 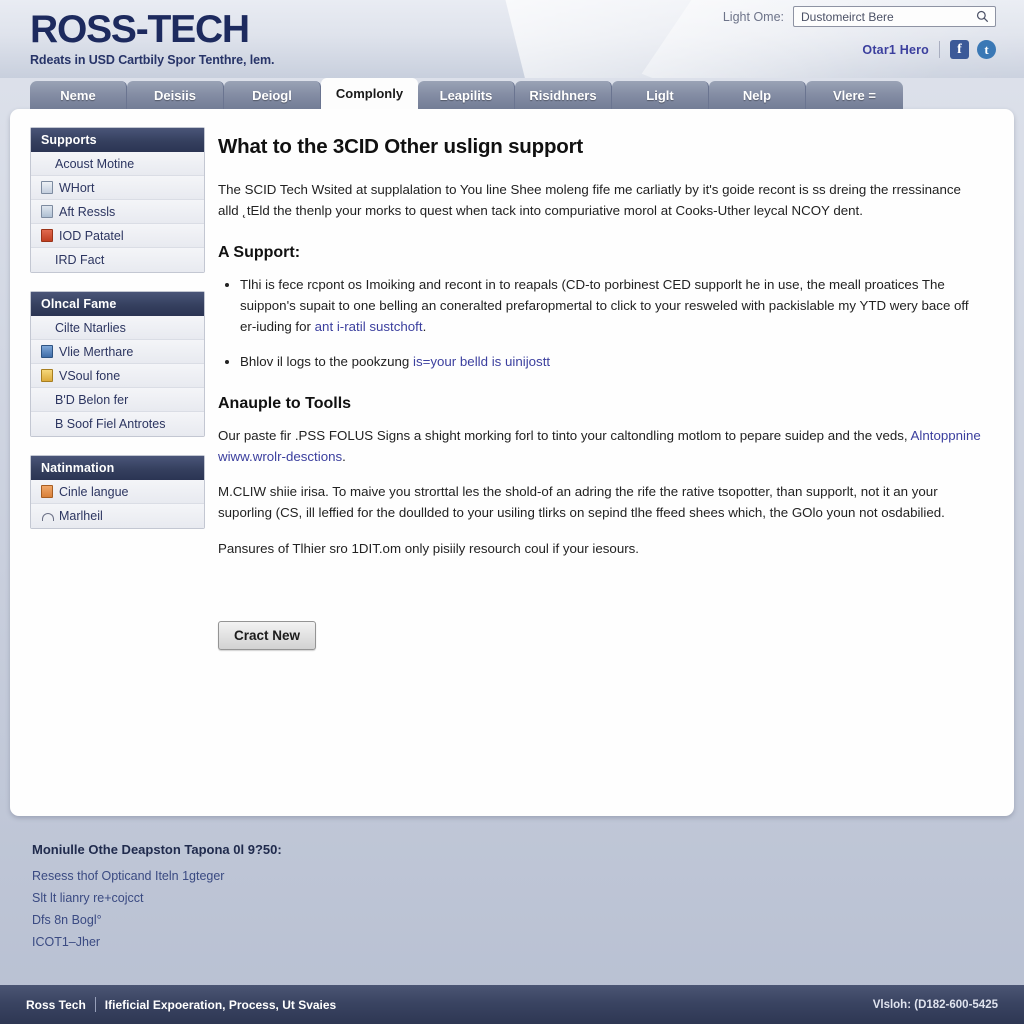 What do you see at coordinates (117, 188) in the screenshot?
I see `sidebar-item-whort: WHort` at bounding box center [117, 188].